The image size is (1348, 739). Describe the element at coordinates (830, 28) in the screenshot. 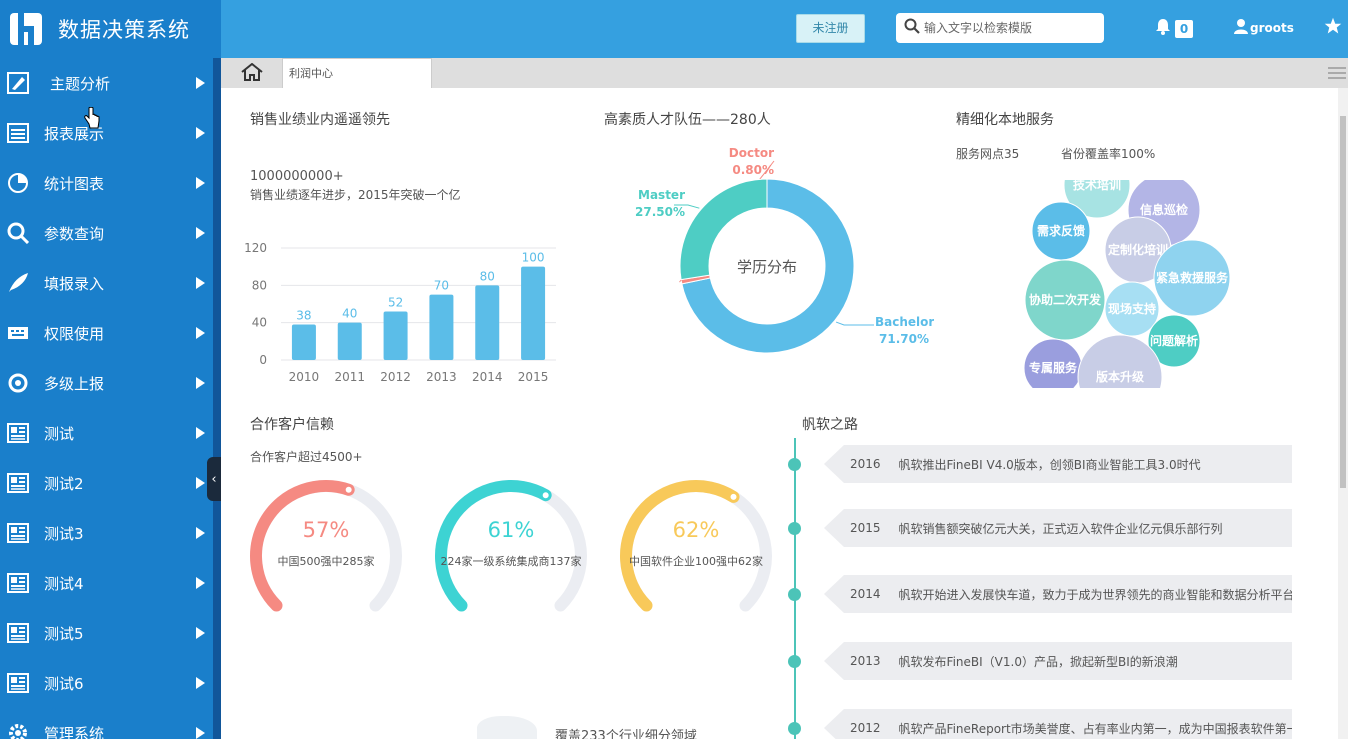

I see `register-button: 未注册` at that location.